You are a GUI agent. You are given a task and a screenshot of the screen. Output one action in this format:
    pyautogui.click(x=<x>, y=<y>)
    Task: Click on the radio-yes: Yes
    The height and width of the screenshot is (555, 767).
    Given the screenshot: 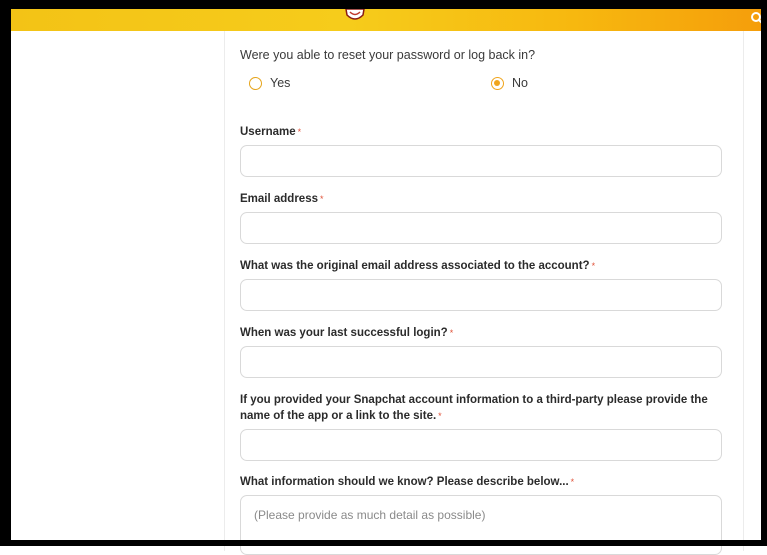 What is the action you would take?
    pyautogui.click(x=269, y=83)
    